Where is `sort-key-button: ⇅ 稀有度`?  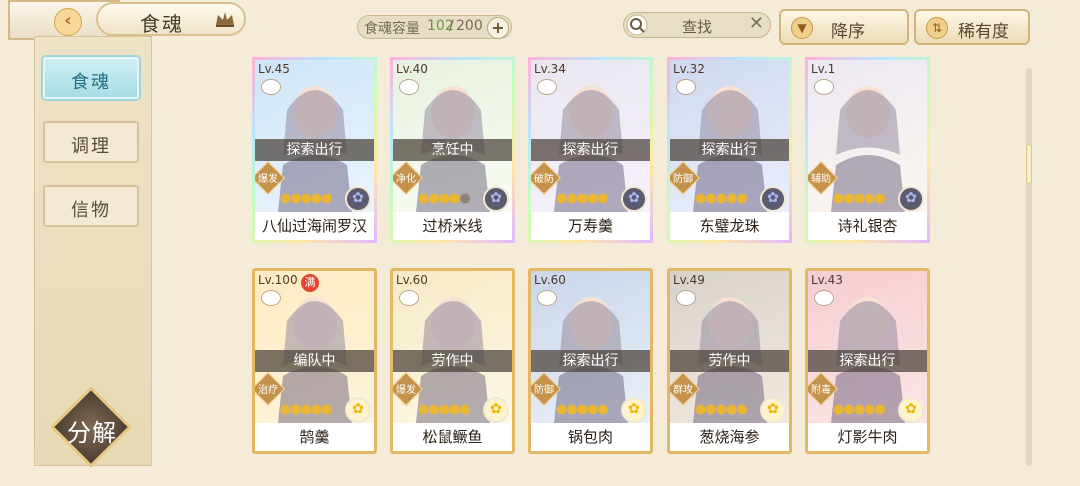
sort-key-button: ⇅ 稀有度 is located at coordinates (972, 27).